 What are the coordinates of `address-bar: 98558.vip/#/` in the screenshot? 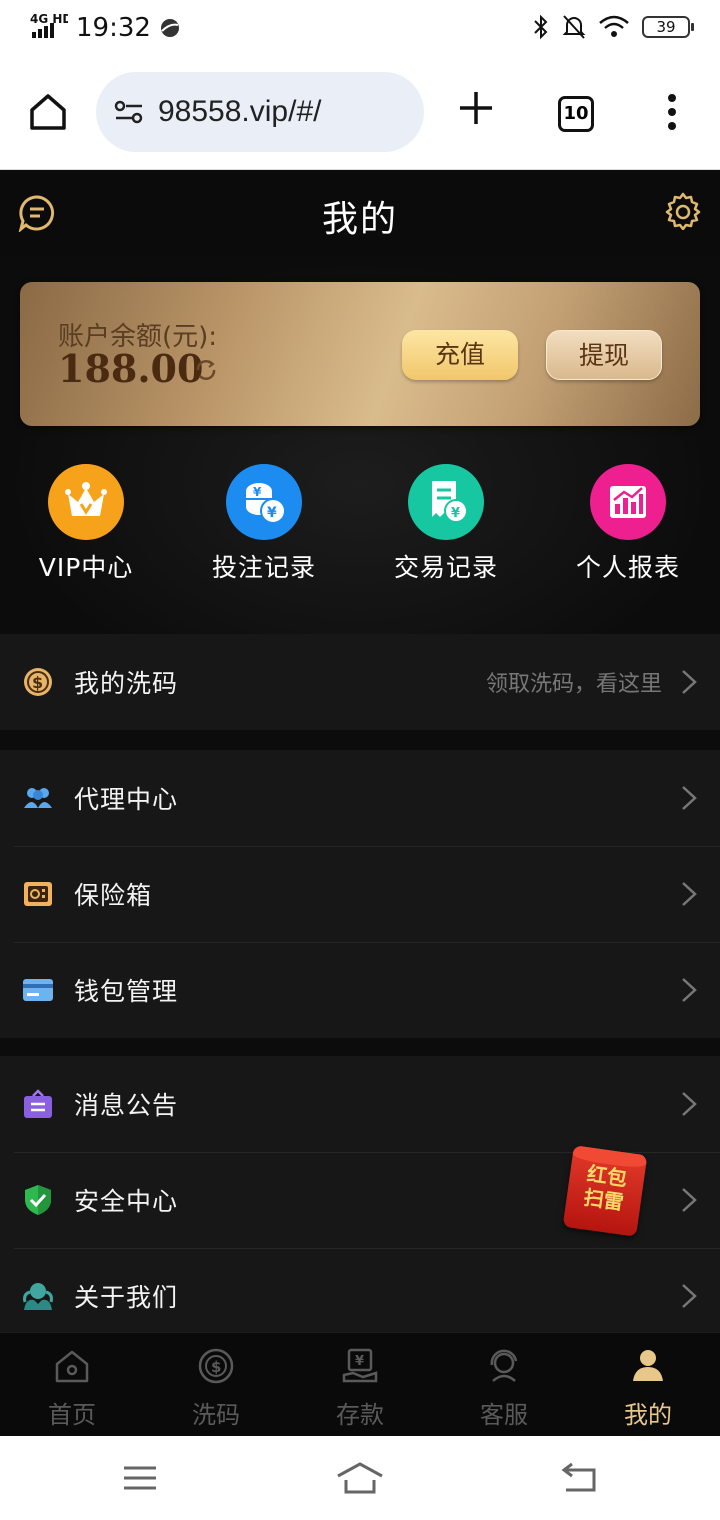 It's located at (260, 112).